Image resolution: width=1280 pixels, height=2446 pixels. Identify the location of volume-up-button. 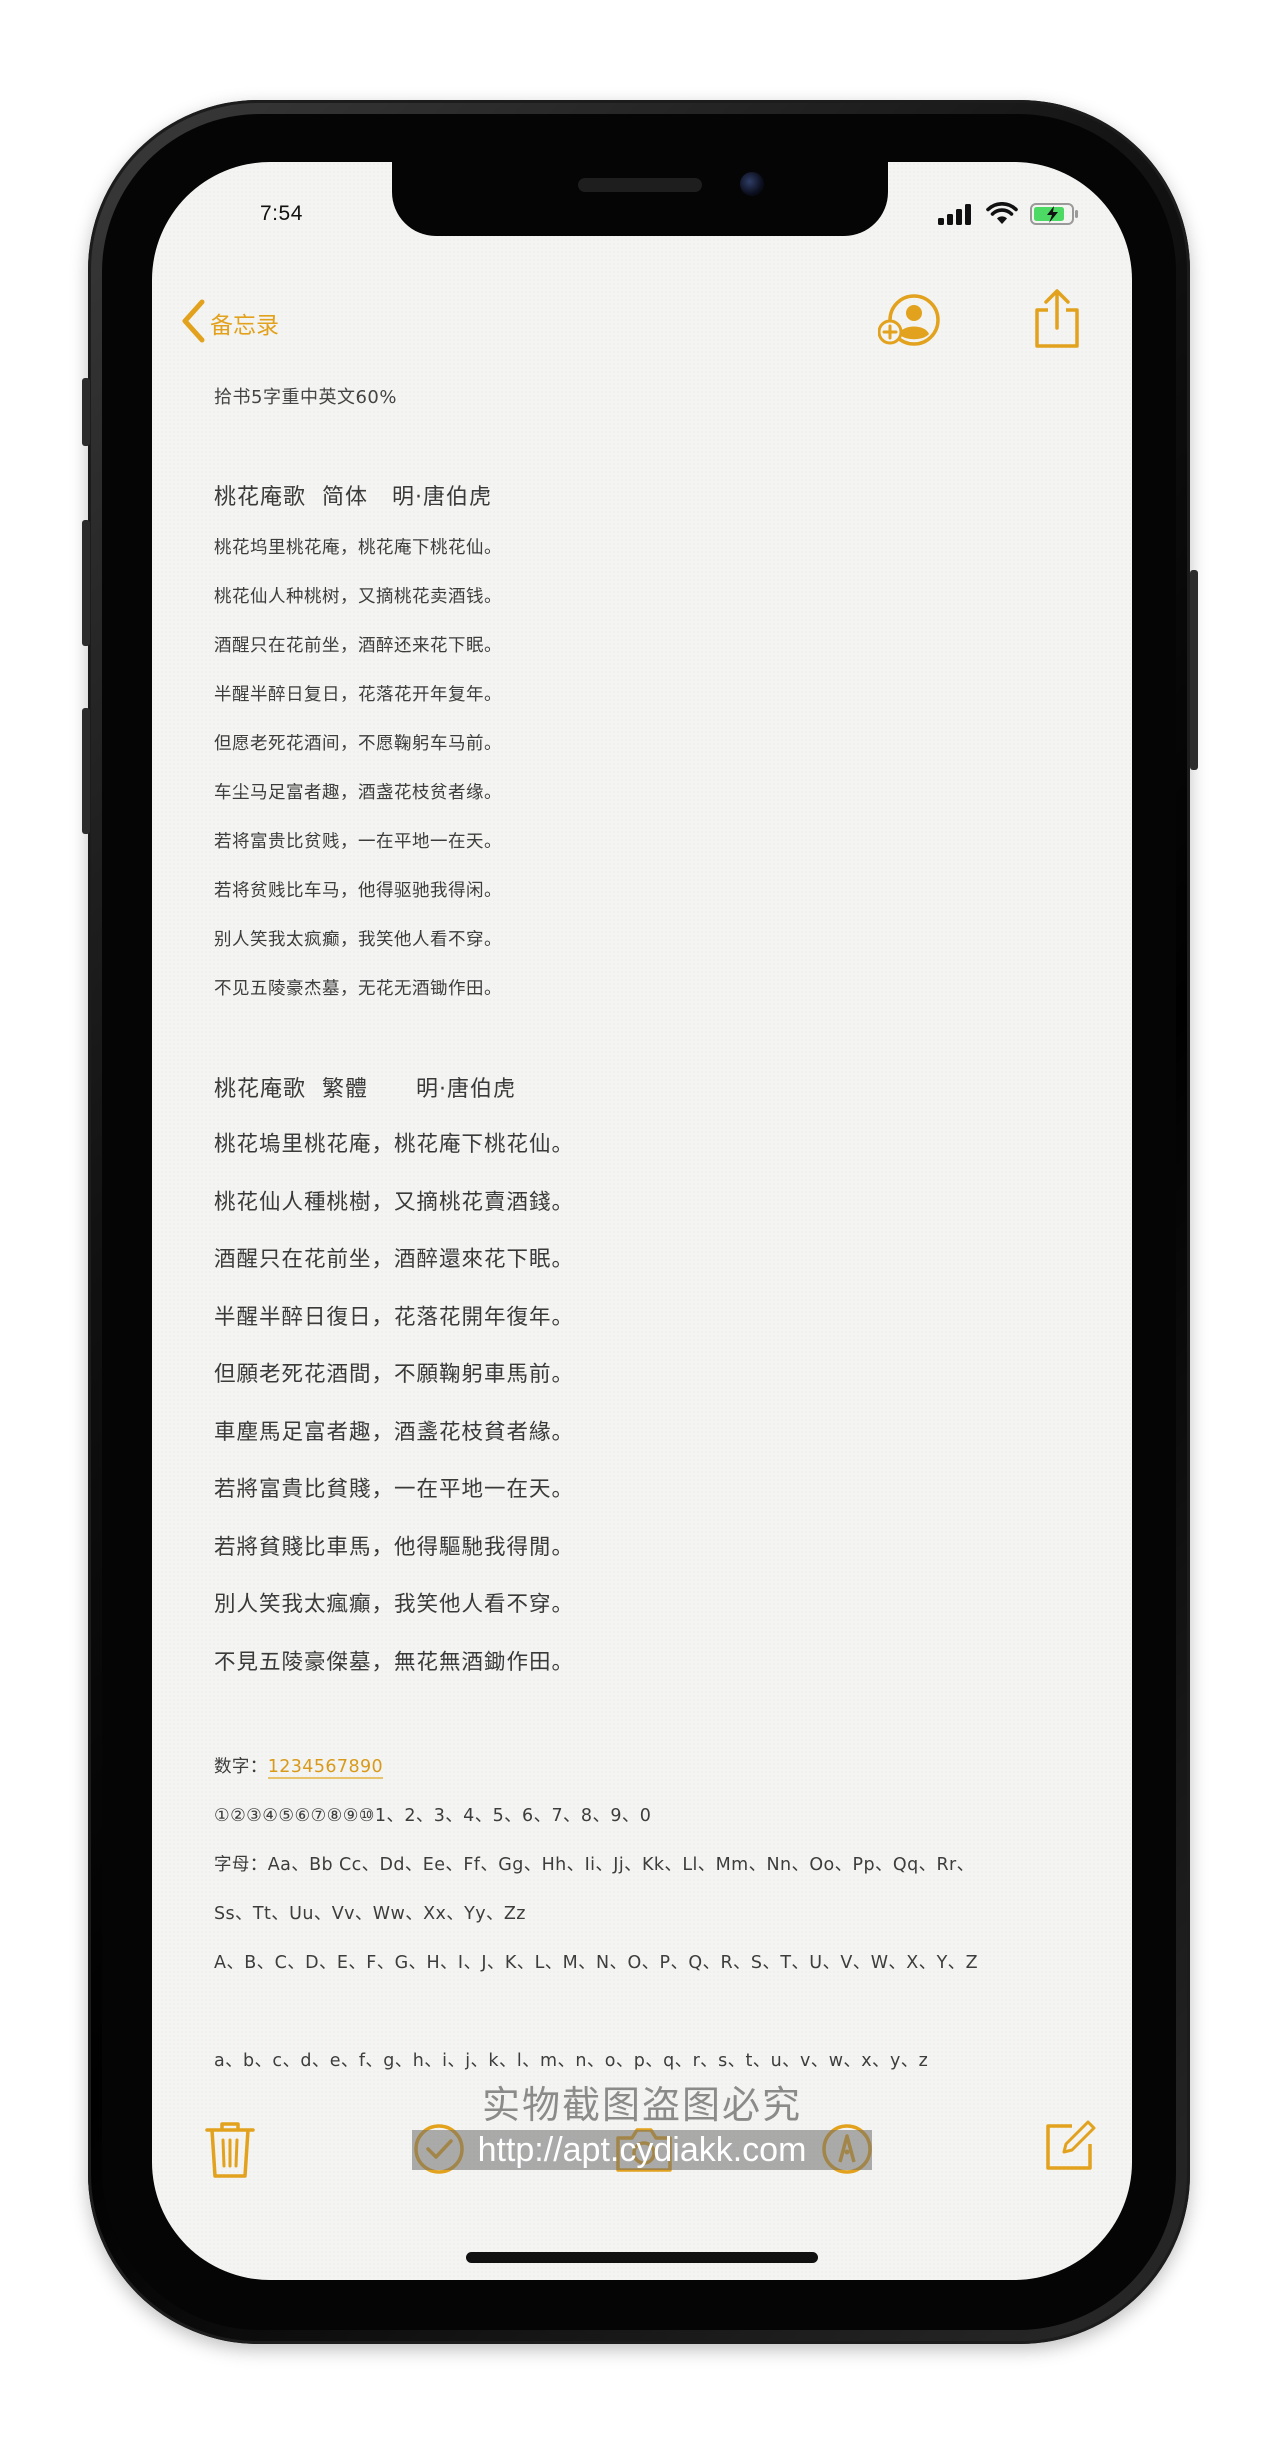
(86, 583).